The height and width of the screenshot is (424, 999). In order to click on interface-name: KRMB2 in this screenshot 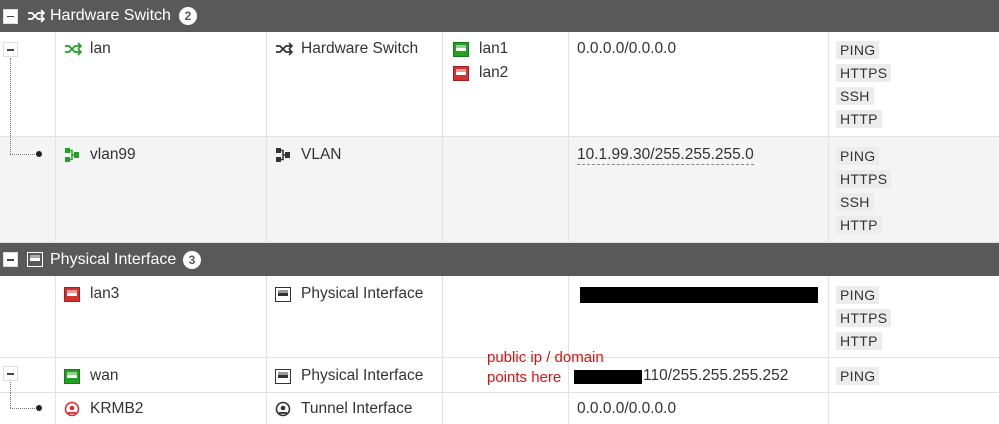, I will do `click(117, 408)`.